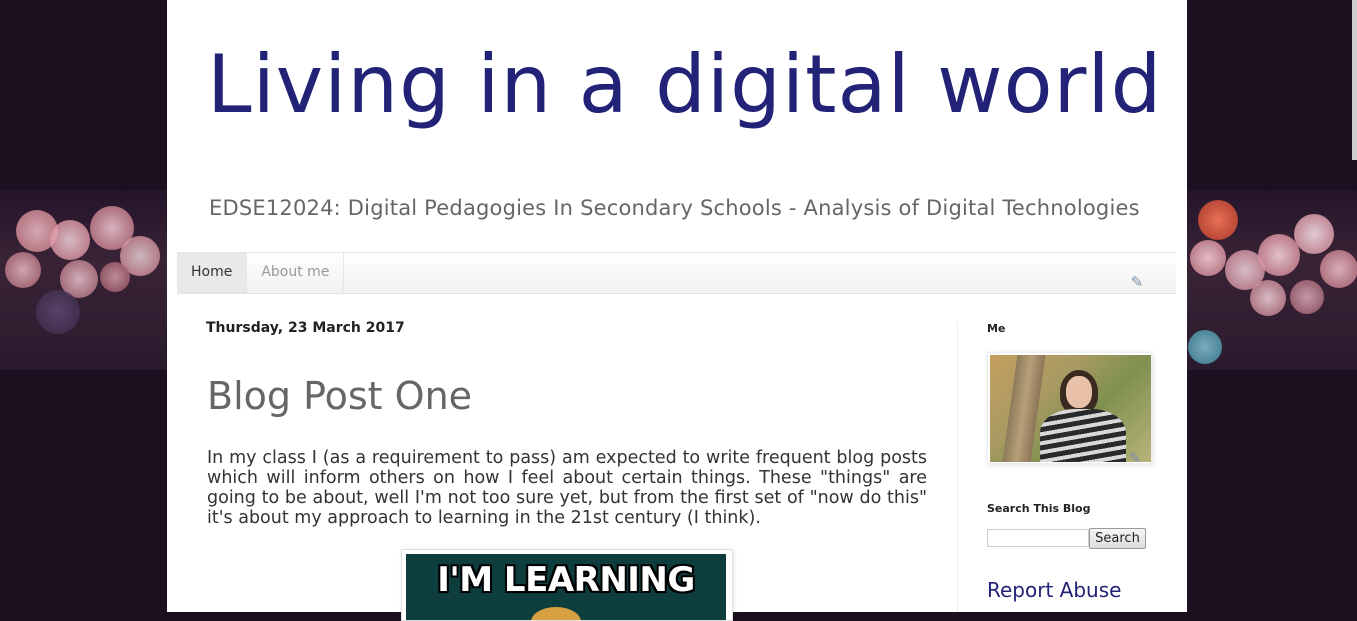 The width and height of the screenshot is (1357, 621). I want to click on profile-photo, so click(1070, 408).